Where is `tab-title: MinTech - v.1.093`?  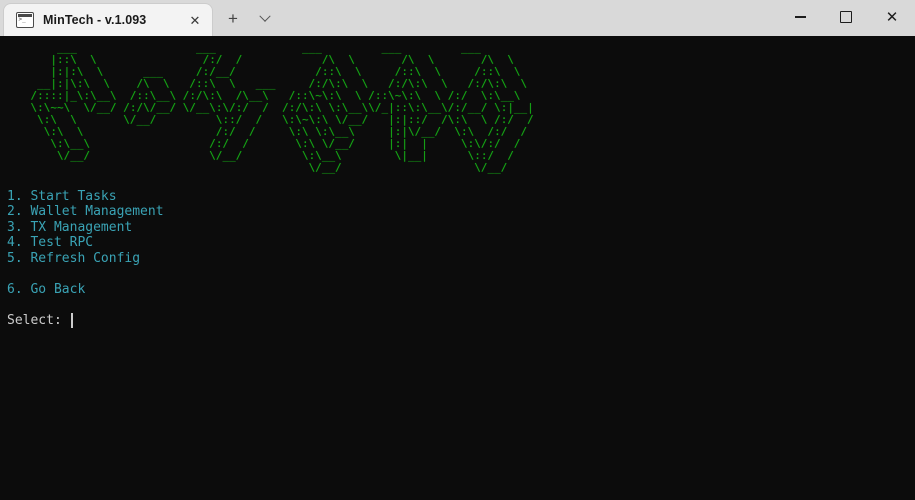 tab-title: MinTech - v.1.093 is located at coordinates (95, 20).